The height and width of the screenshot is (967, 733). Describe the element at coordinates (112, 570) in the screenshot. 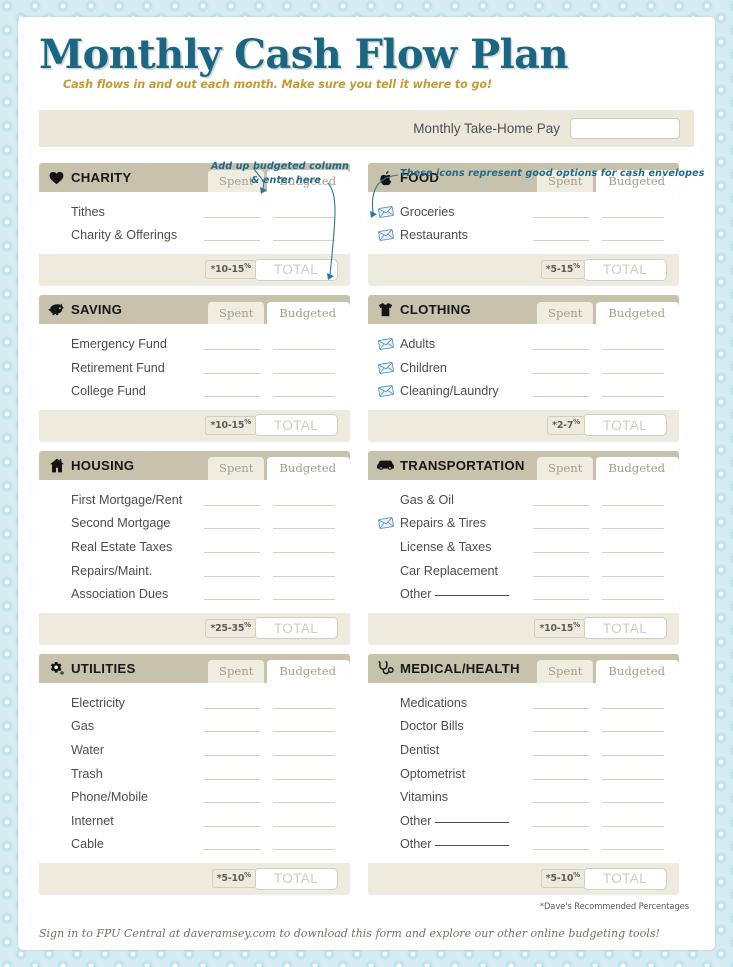

I see `line-item-label: Repairs/Maint.` at that location.